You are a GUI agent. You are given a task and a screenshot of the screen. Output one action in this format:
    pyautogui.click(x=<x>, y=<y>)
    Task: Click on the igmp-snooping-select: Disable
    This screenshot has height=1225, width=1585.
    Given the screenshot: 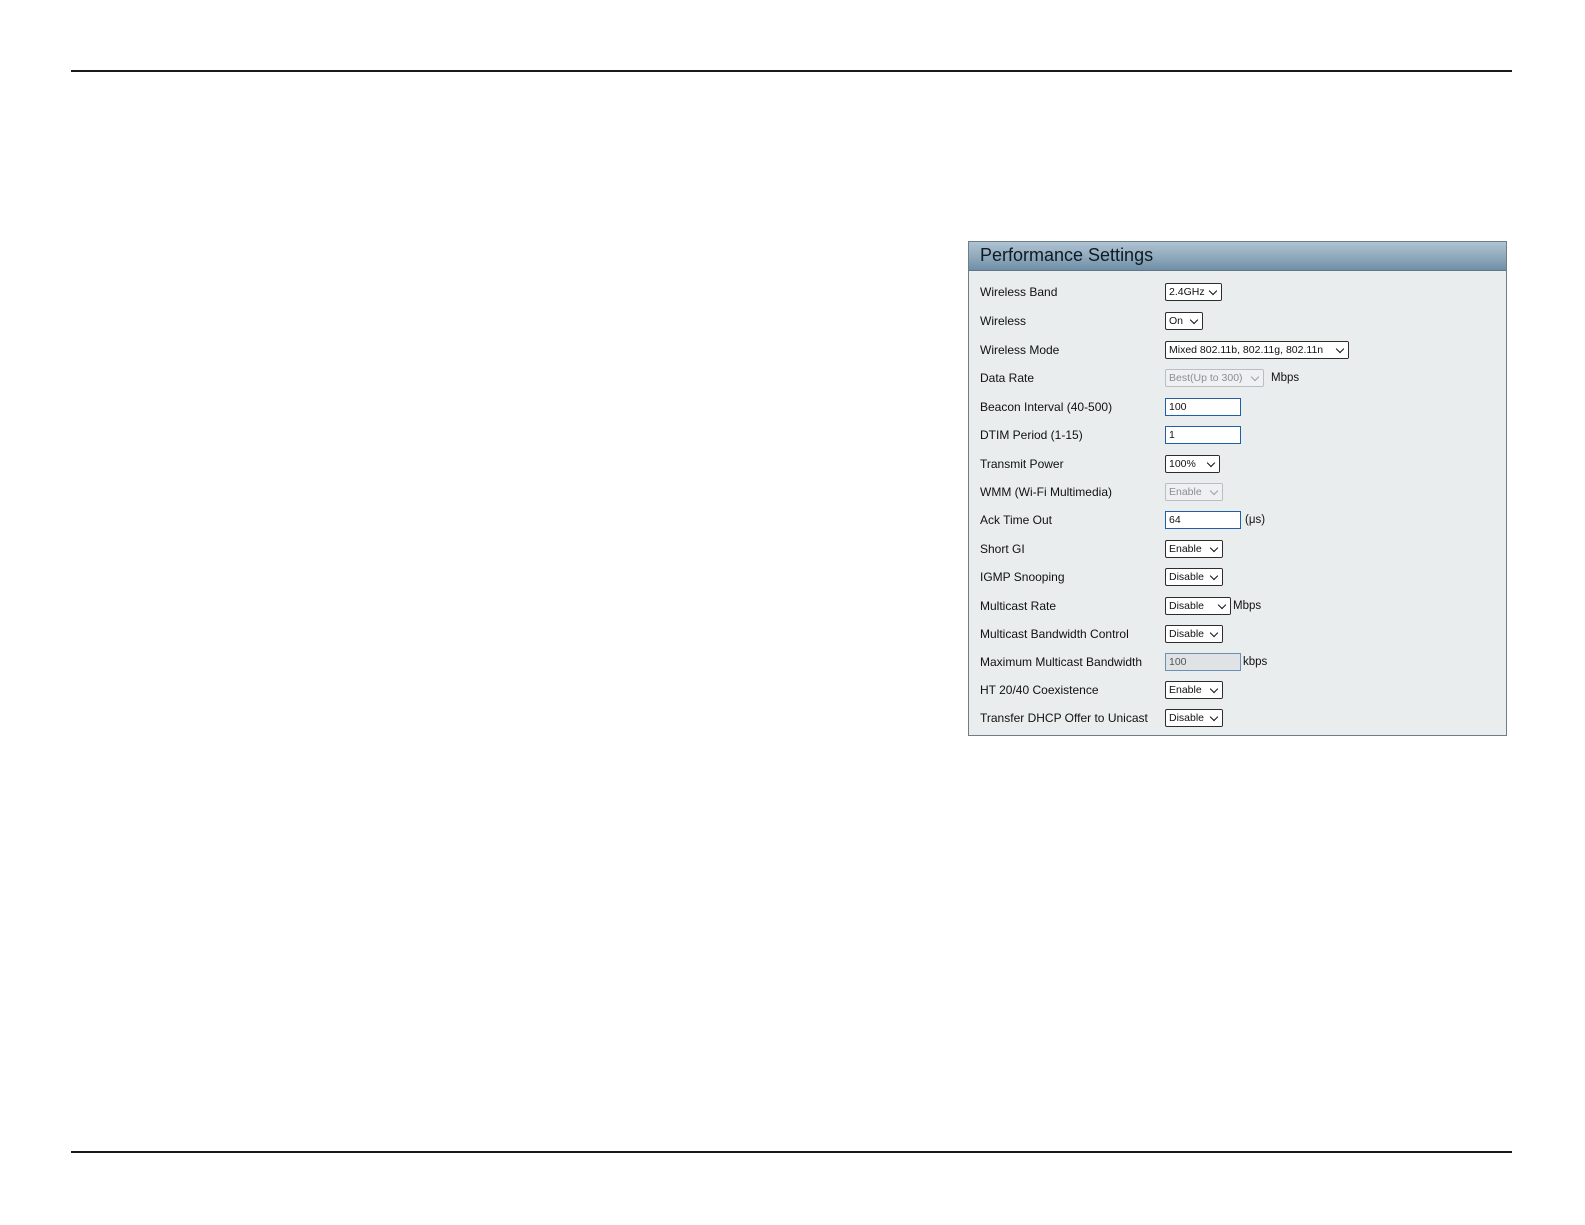 What is the action you would take?
    pyautogui.click(x=1194, y=577)
    